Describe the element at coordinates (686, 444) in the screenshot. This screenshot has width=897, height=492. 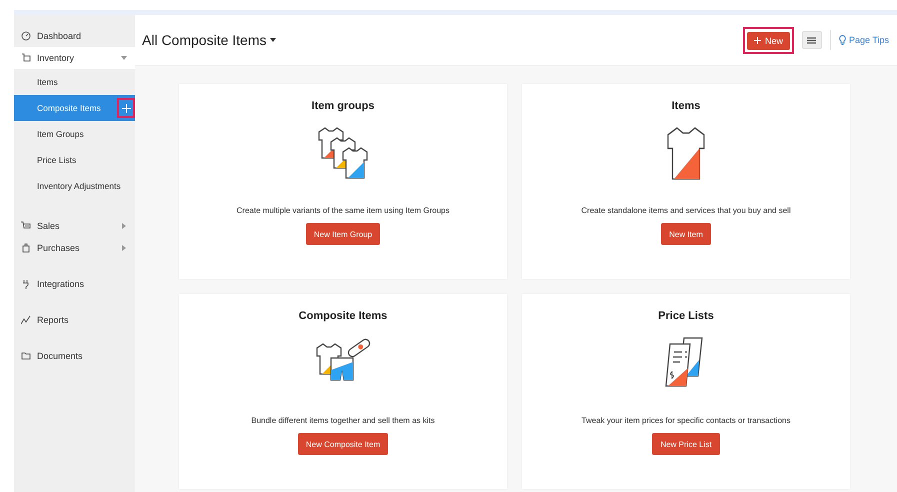
I see `create-button: New Price List` at that location.